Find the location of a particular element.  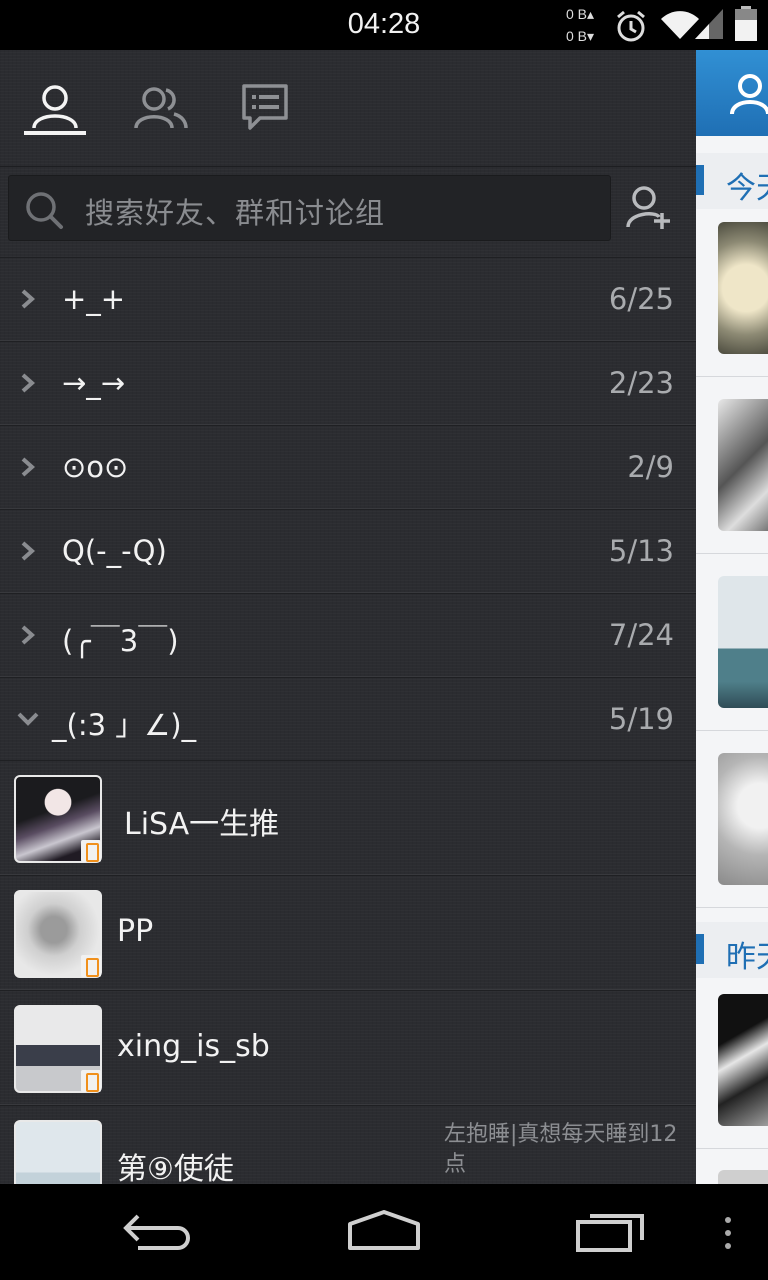

contact-name: xing_is_sb is located at coordinates (193, 1046).